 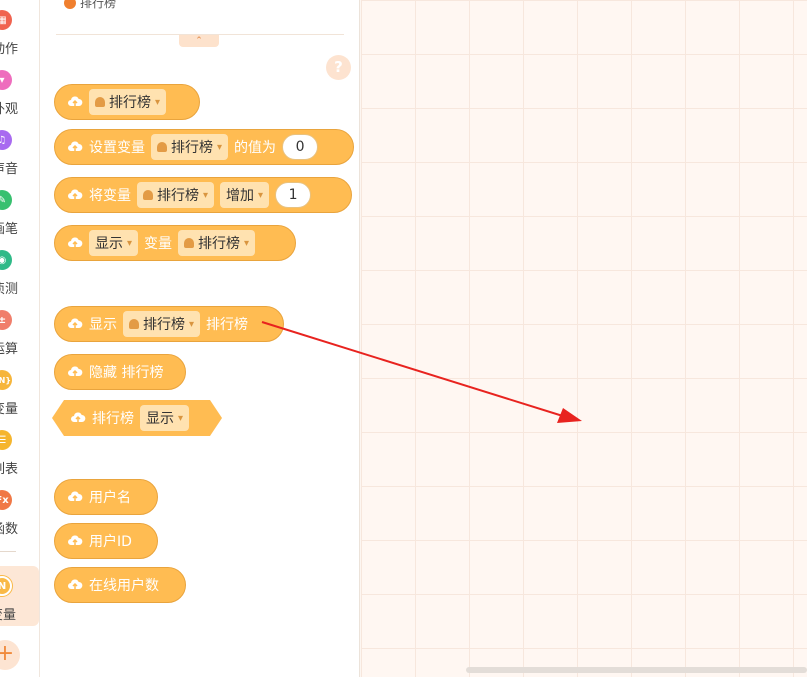 I want to click on shirt-icon: ▾, so click(x=6, y=80).